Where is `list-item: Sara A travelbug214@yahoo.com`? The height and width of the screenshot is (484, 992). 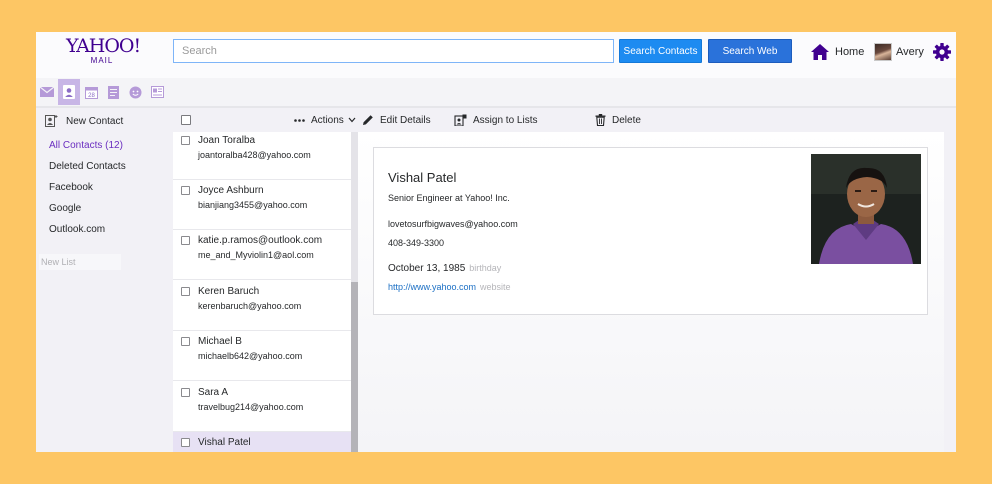 list-item: Sara A travelbug214@yahoo.com is located at coordinates (262, 407).